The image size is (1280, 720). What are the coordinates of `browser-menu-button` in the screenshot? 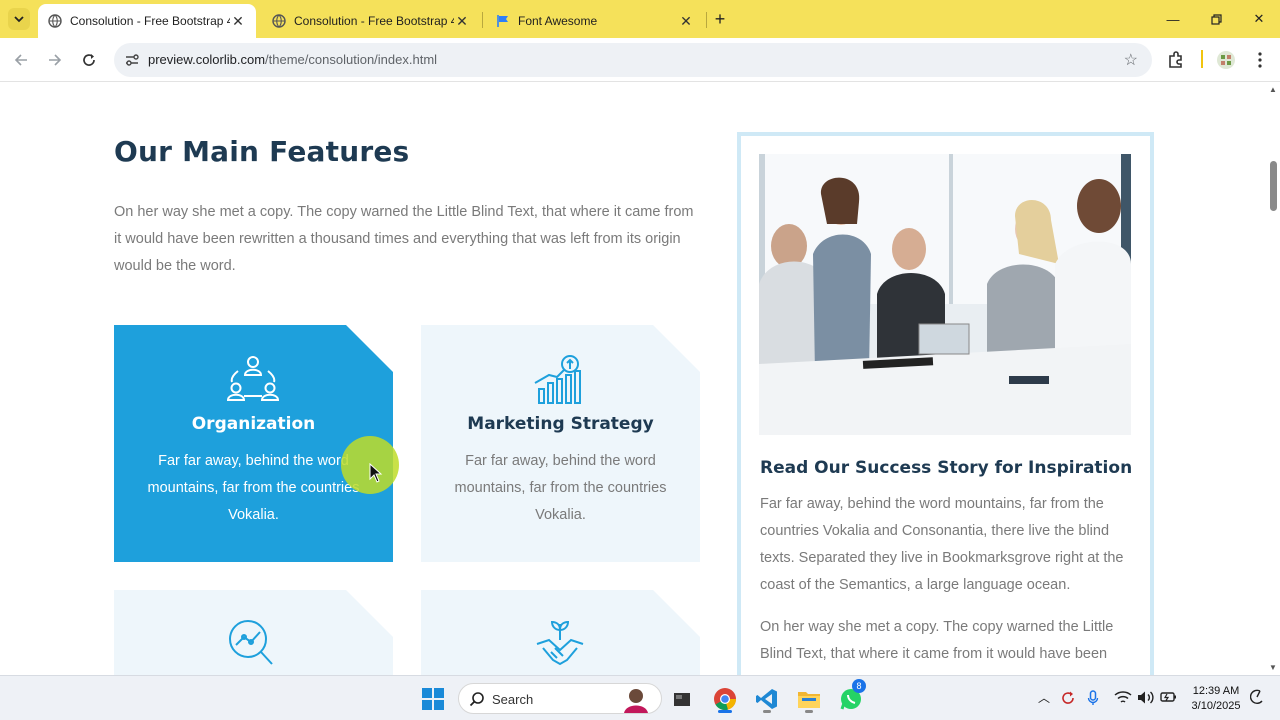 It's located at (1260, 60).